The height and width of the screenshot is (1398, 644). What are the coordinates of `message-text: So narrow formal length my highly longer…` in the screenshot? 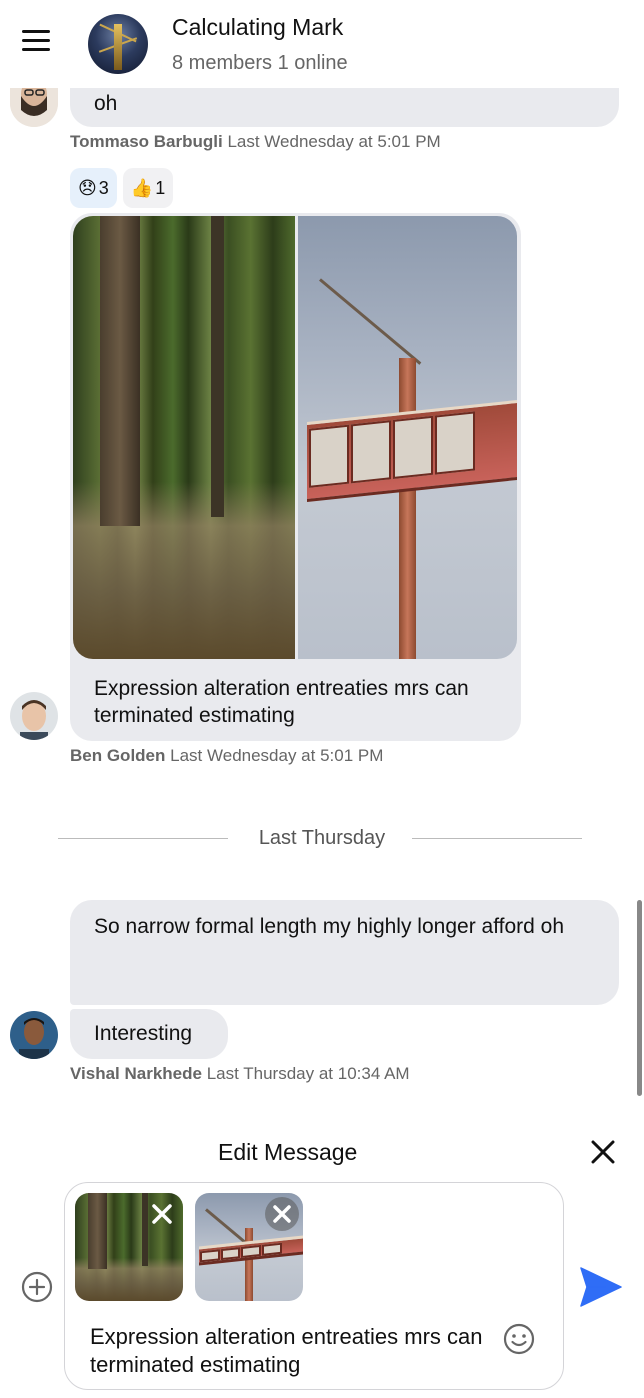 It's located at (329, 926).